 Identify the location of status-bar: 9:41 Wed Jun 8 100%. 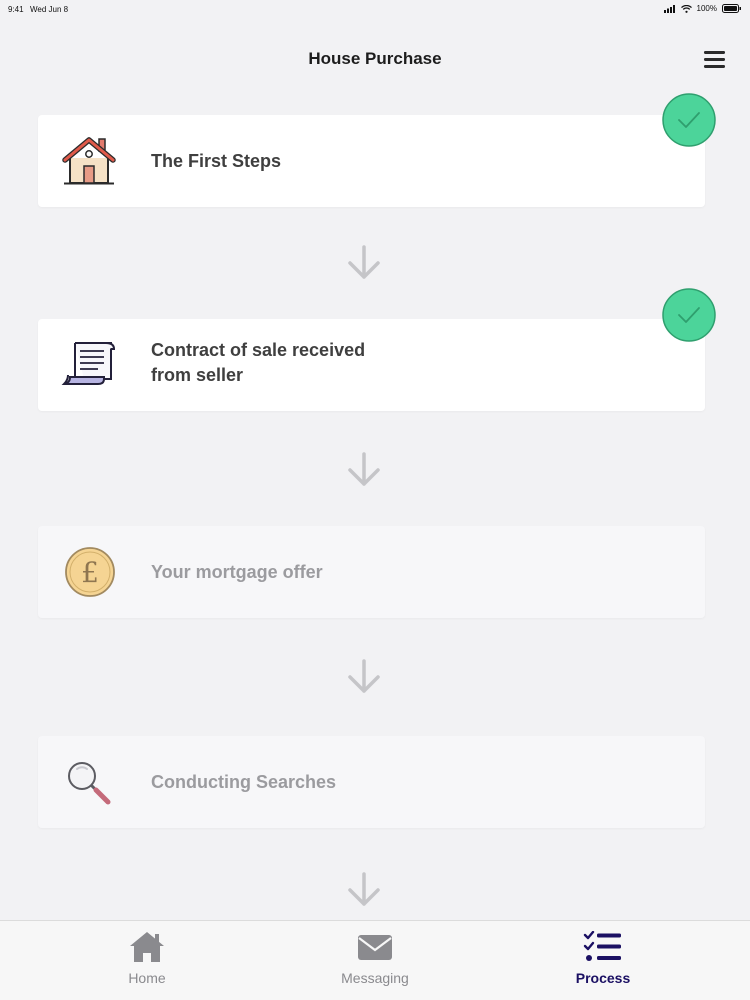
(375, 10).